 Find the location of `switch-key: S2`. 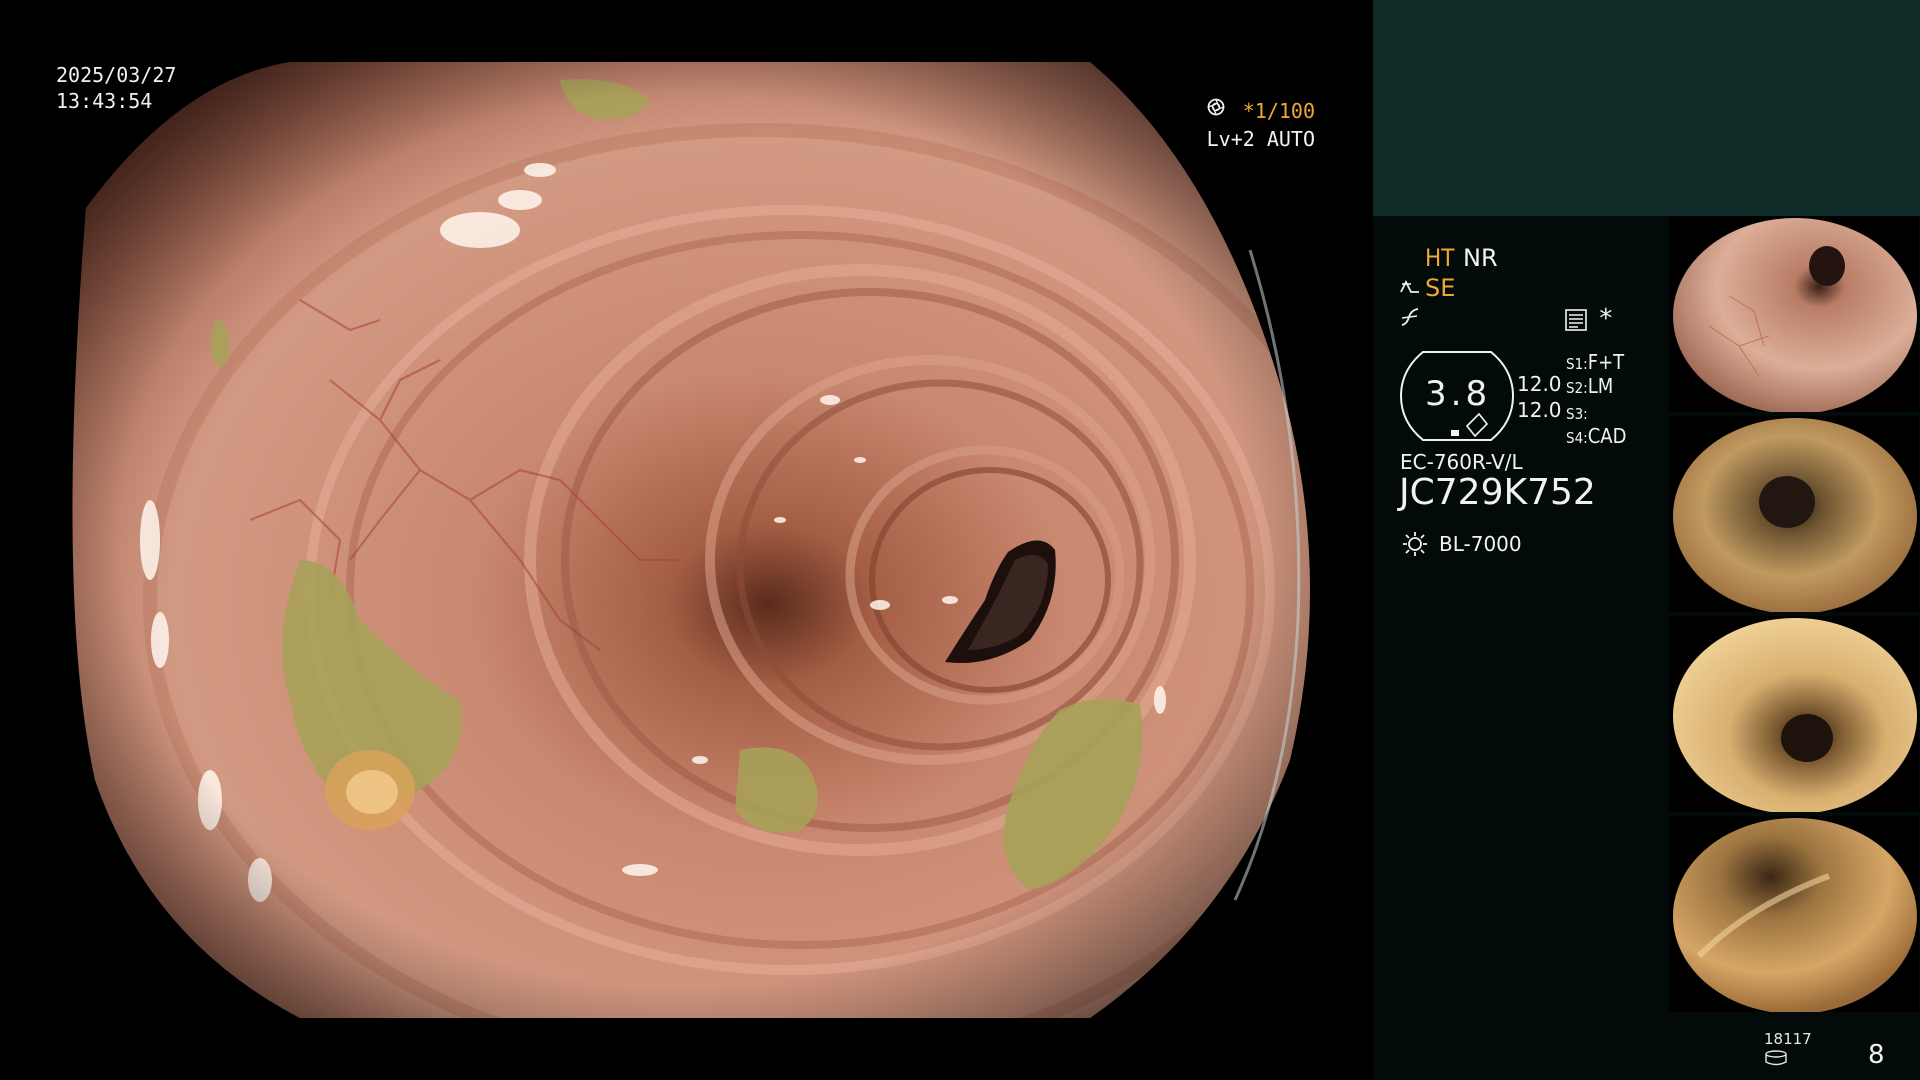

switch-key: S2 is located at coordinates (1575, 388).